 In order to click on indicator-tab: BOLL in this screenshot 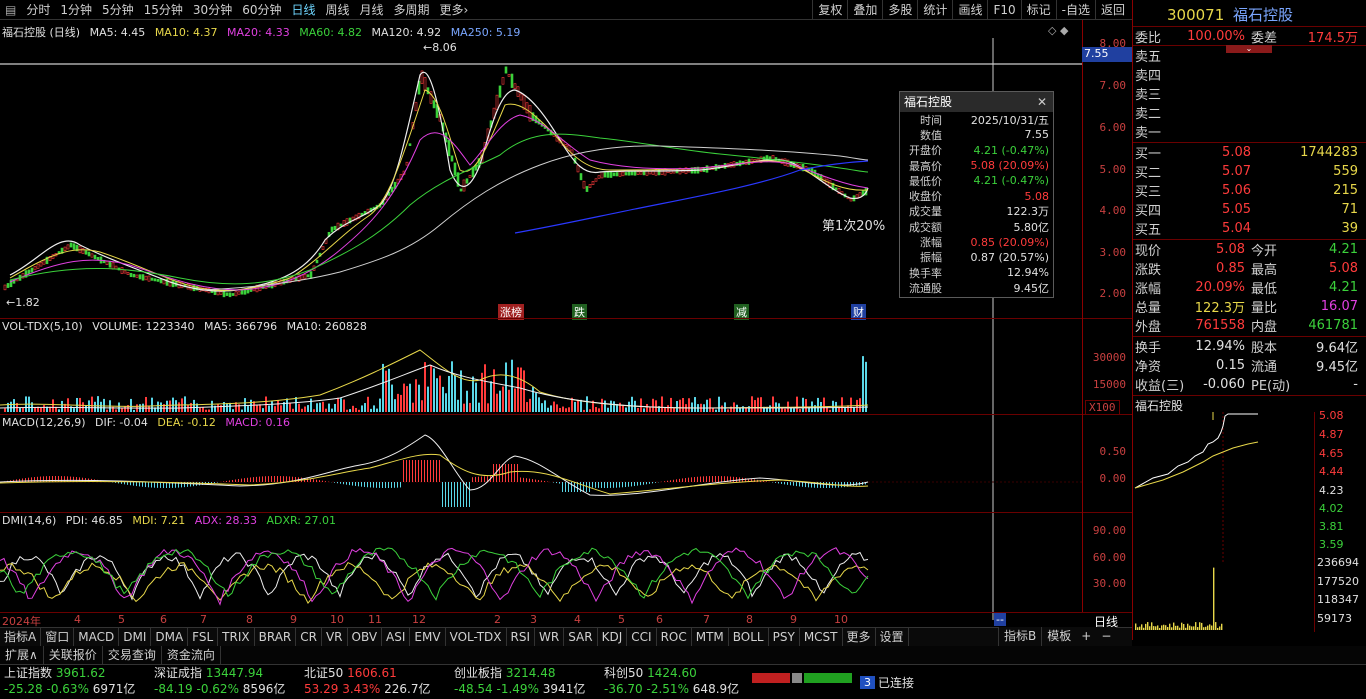, I will do `click(749, 637)`.